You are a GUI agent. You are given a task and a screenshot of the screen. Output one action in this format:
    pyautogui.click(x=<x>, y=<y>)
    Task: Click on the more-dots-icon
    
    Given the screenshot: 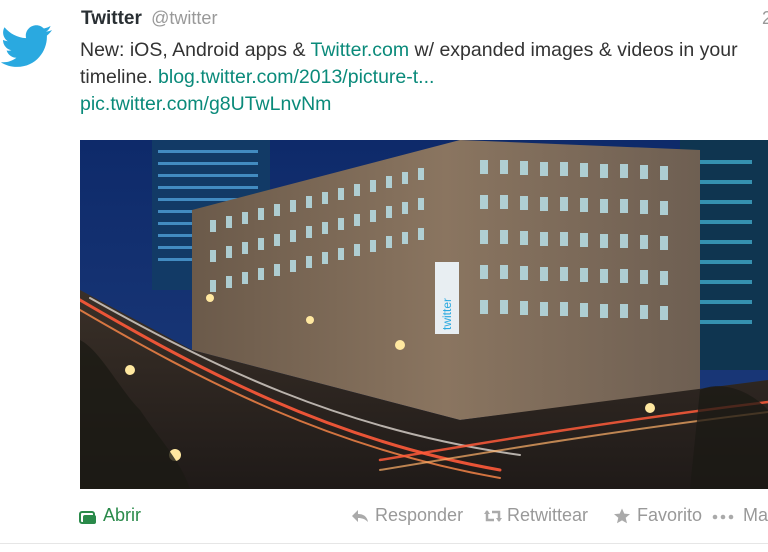 What is the action you would take?
    pyautogui.click(x=724, y=516)
    